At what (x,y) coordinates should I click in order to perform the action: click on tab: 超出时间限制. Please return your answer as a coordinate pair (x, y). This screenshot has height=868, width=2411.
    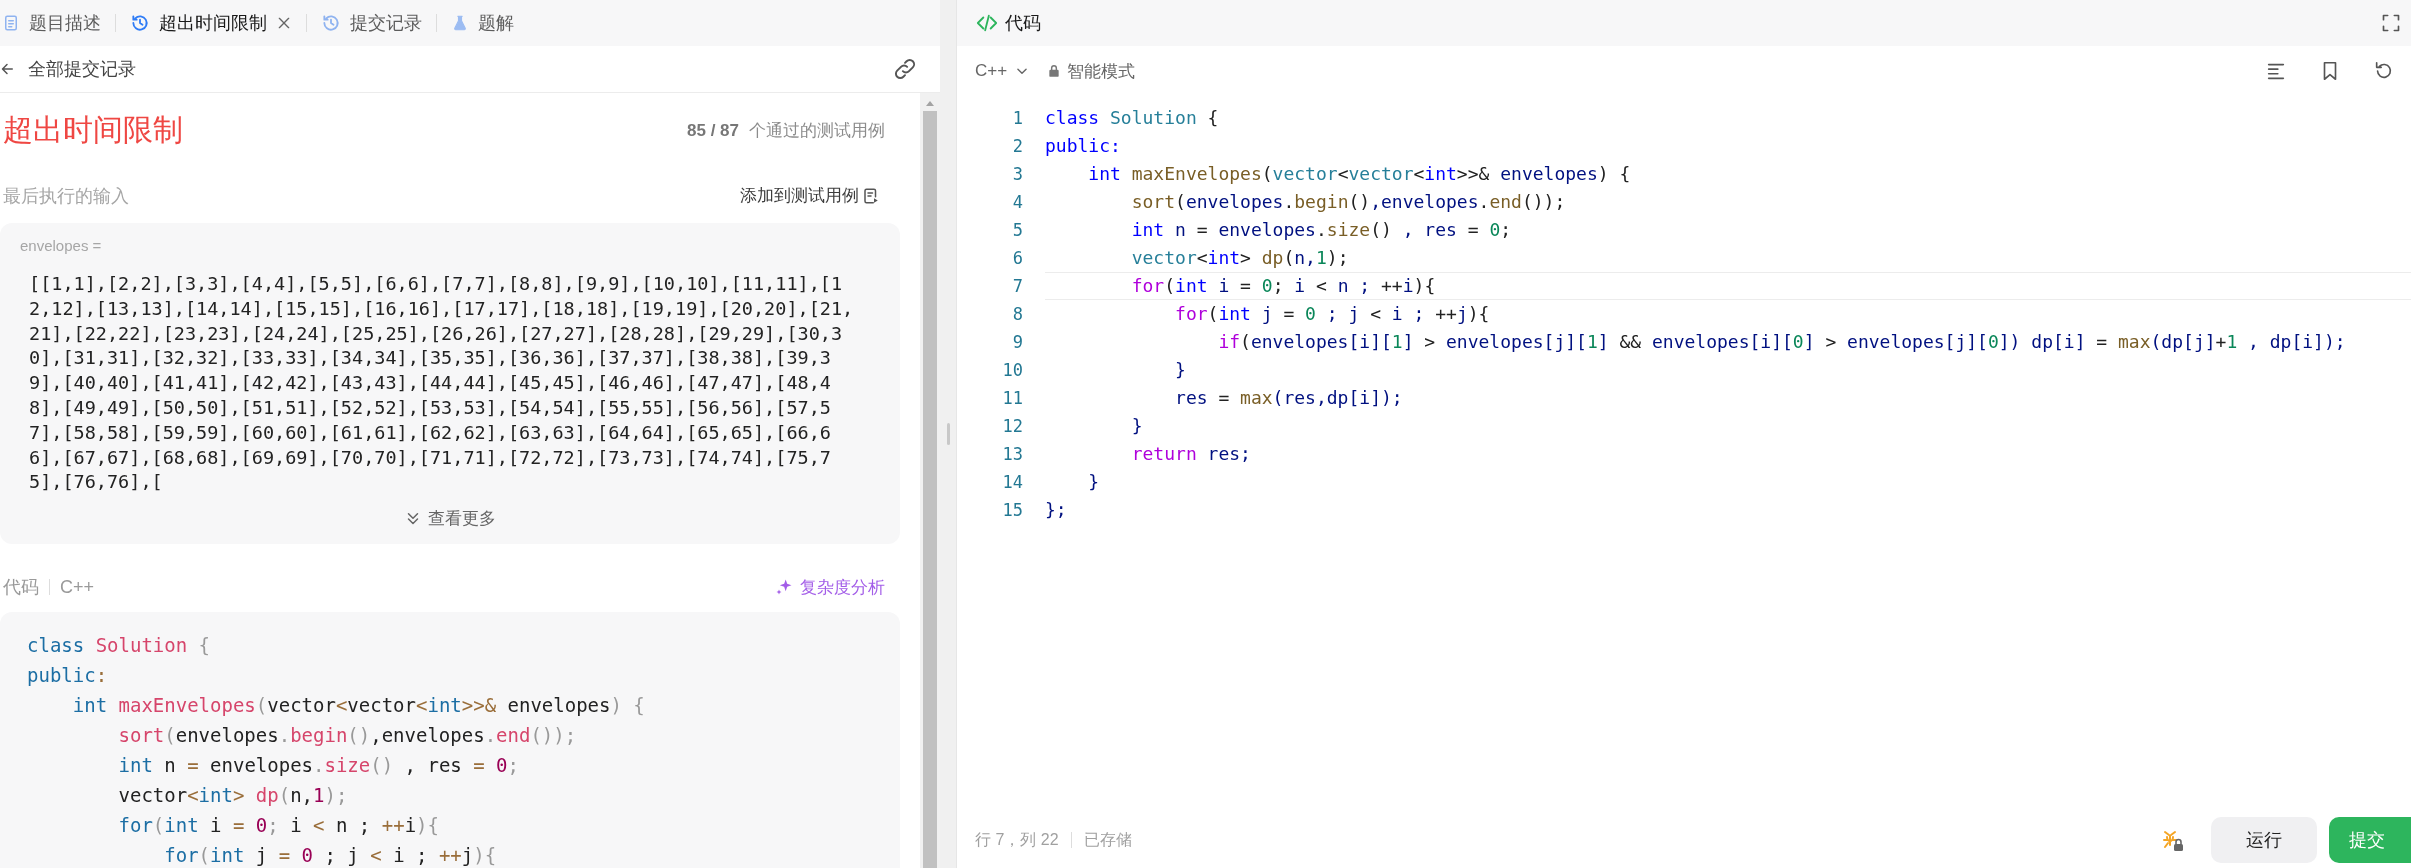
    Looking at the image, I should click on (217, 23).